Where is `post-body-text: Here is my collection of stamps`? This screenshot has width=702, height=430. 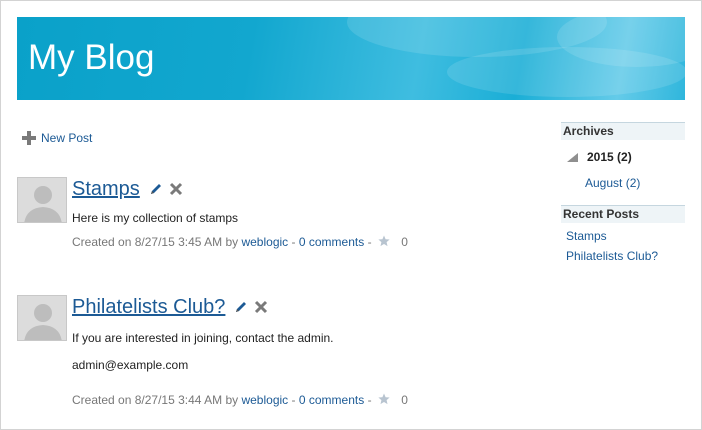
post-body-text: Here is my collection of stamps is located at coordinates (155, 218).